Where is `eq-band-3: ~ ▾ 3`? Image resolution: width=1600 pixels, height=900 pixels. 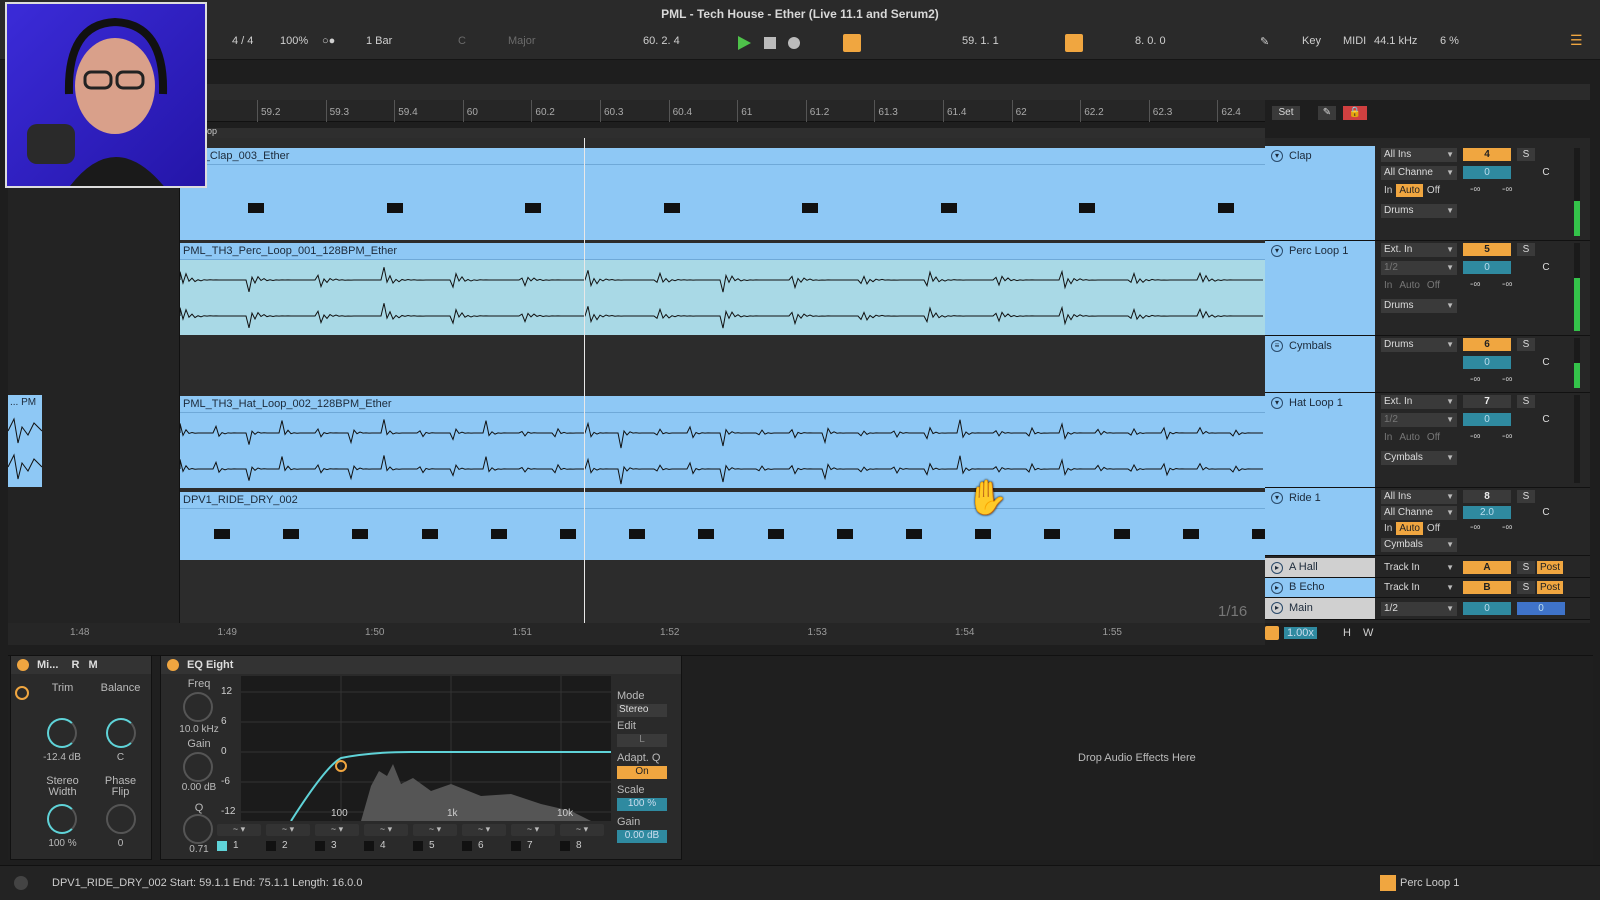
eq-band-3: ~ ▾ 3 is located at coordinates (337, 841).